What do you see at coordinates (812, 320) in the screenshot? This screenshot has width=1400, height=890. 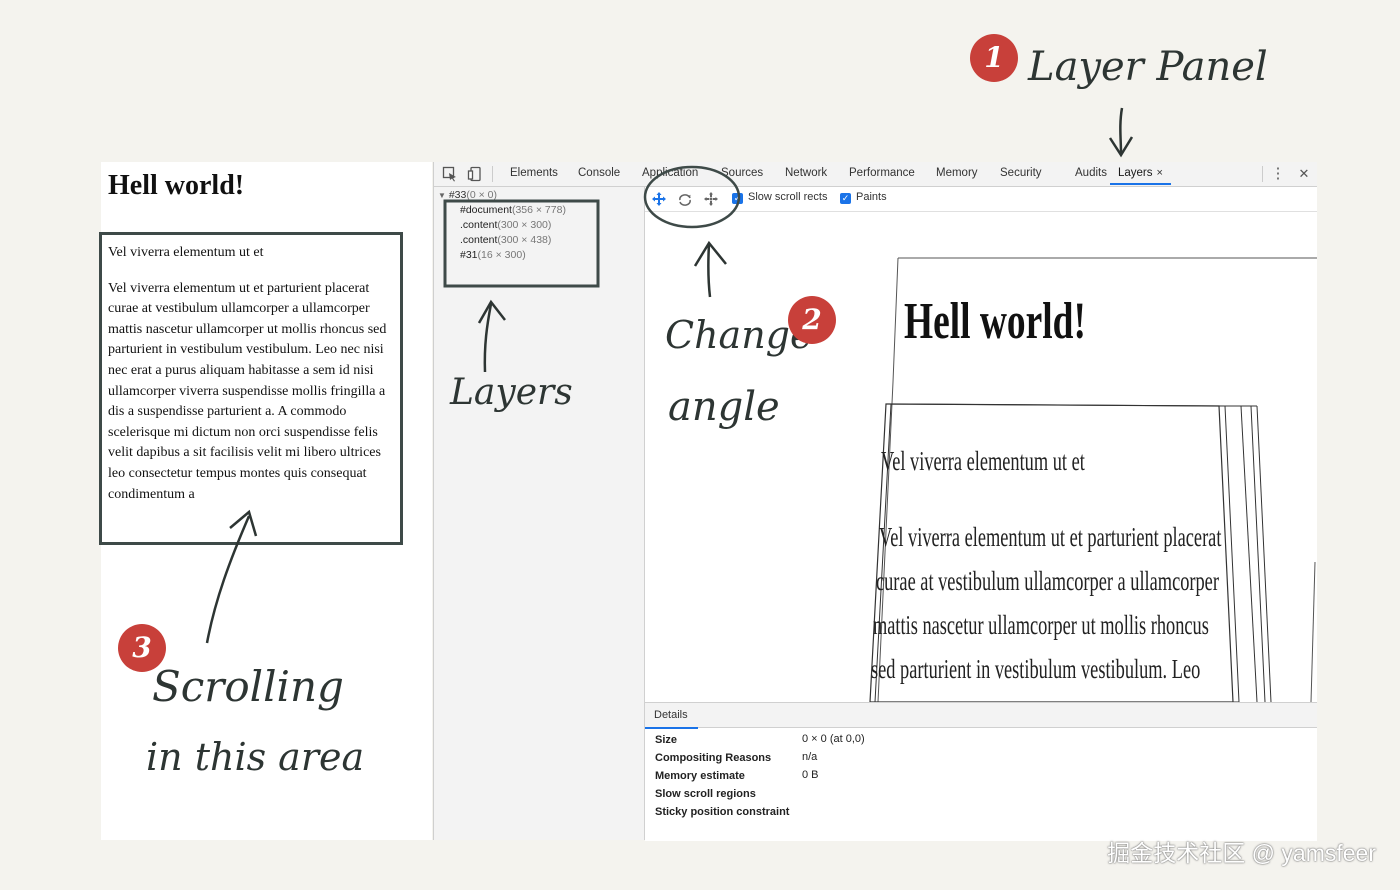 I see `badge-2: 2` at bounding box center [812, 320].